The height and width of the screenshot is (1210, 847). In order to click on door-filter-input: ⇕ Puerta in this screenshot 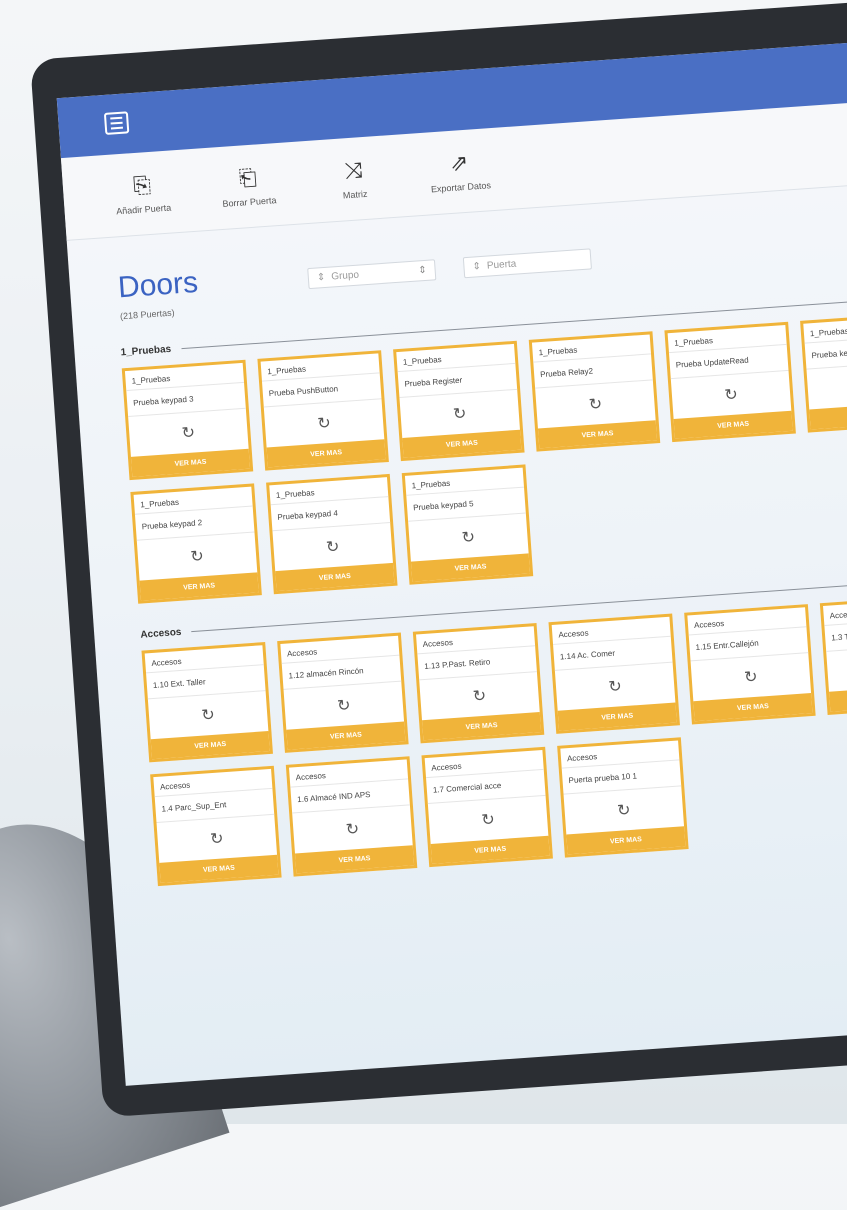, I will do `click(527, 263)`.